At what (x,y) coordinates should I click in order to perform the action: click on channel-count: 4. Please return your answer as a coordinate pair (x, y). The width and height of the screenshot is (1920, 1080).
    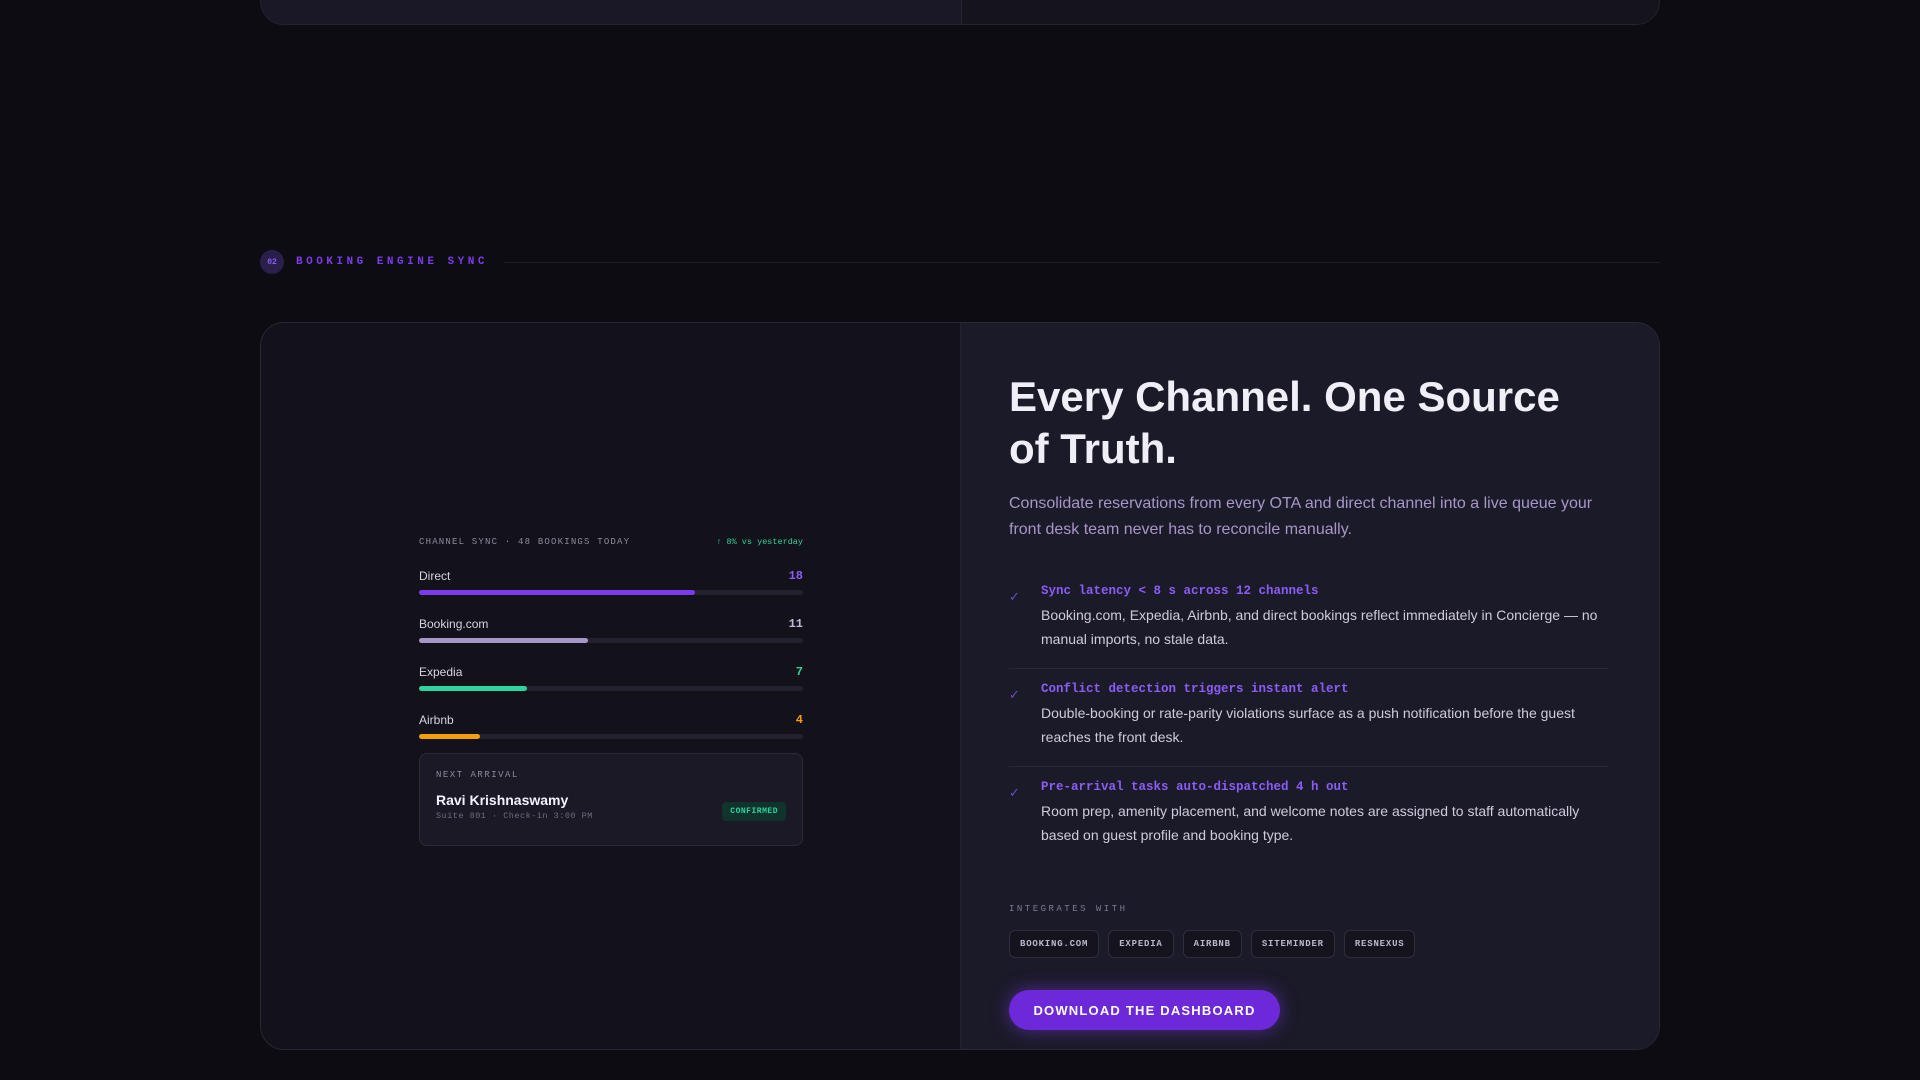
    Looking at the image, I should click on (799, 720).